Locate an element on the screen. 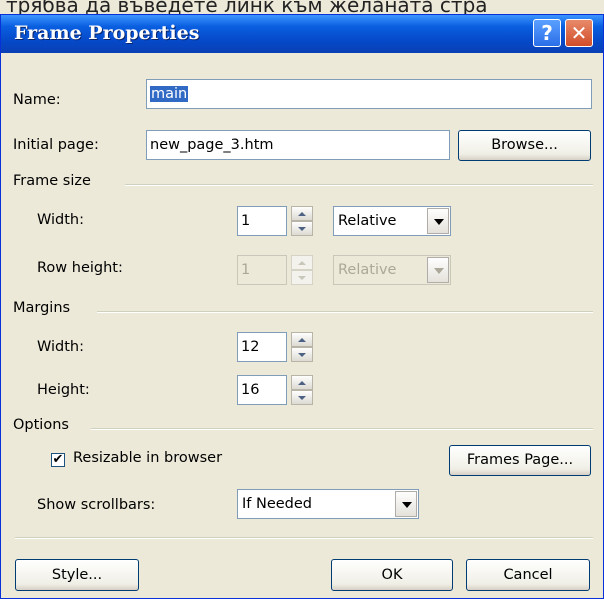  frame-size-group-label: Frame size is located at coordinates (52, 181).